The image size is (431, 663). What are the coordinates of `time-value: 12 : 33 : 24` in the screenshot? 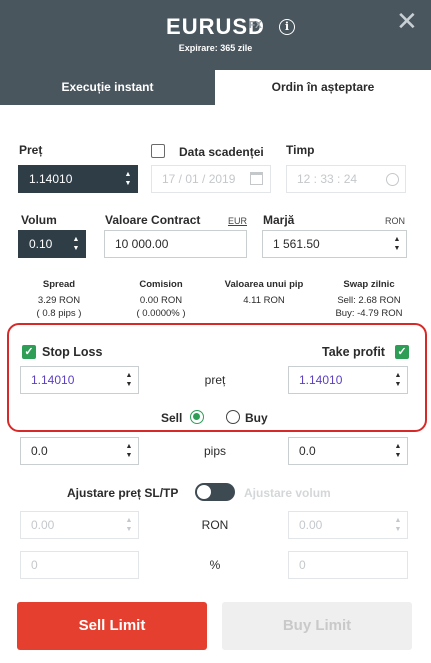 It's located at (327, 179).